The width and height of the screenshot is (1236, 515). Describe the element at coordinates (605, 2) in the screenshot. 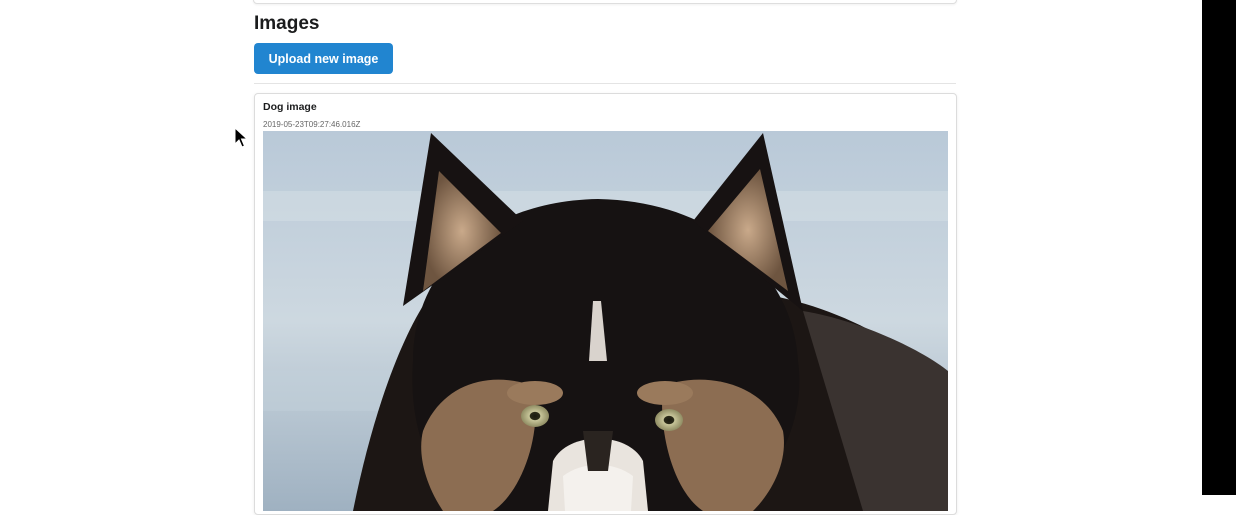

I see `previous-card-edge` at that location.